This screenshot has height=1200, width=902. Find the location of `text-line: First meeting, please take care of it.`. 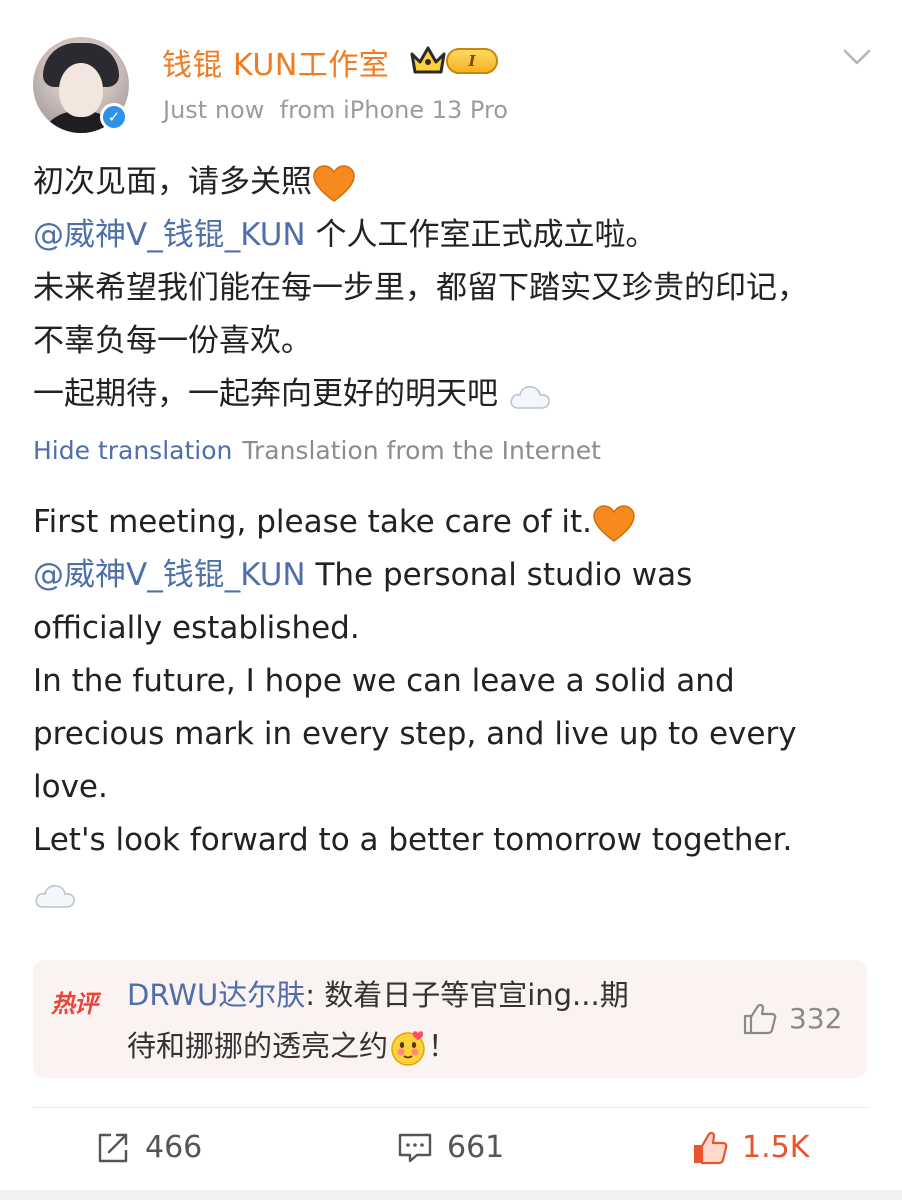

text-line: First meeting, please take care of it. is located at coordinates (415, 522).